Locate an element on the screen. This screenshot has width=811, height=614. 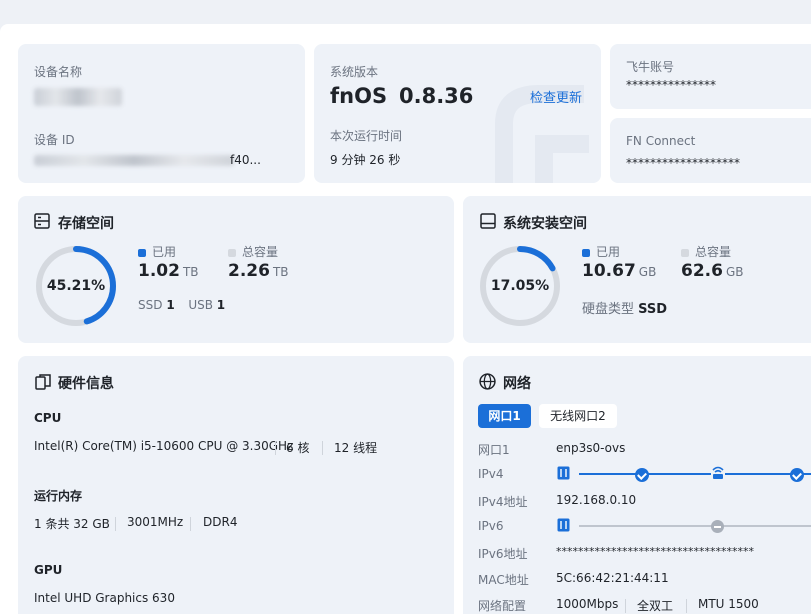
account-value: *************** is located at coordinates (671, 85).